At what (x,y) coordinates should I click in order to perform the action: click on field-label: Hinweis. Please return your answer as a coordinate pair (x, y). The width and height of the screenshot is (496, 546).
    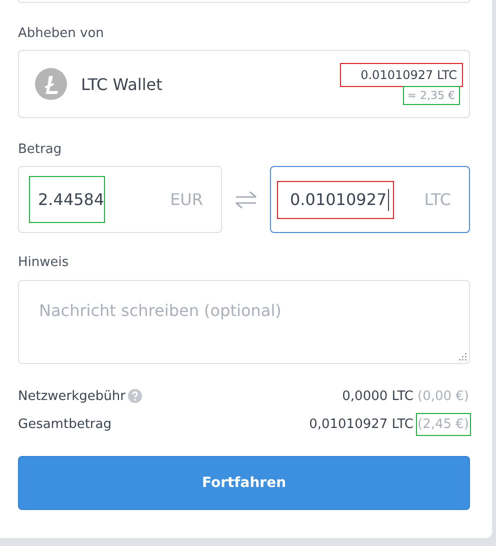
    Looking at the image, I should click on (44, 263).